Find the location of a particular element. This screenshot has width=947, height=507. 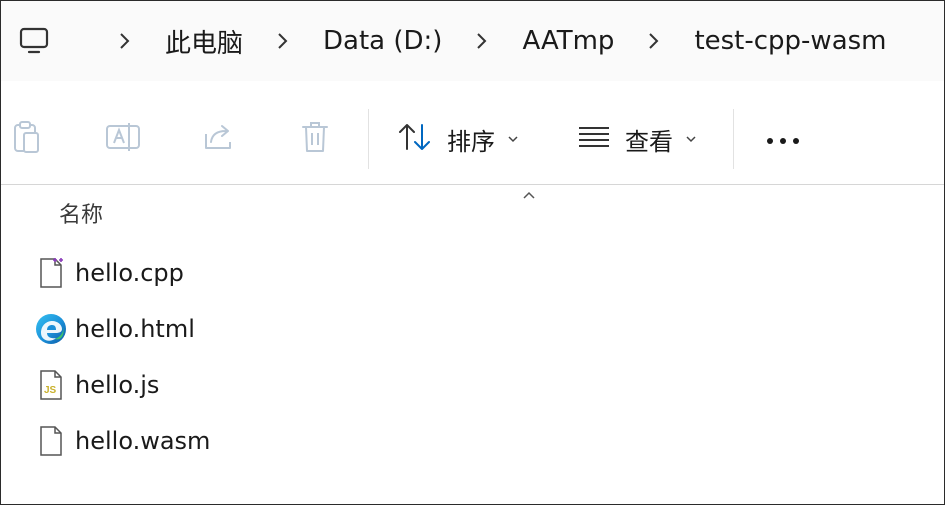

view-list-icon is located at coordinates (594, 139).